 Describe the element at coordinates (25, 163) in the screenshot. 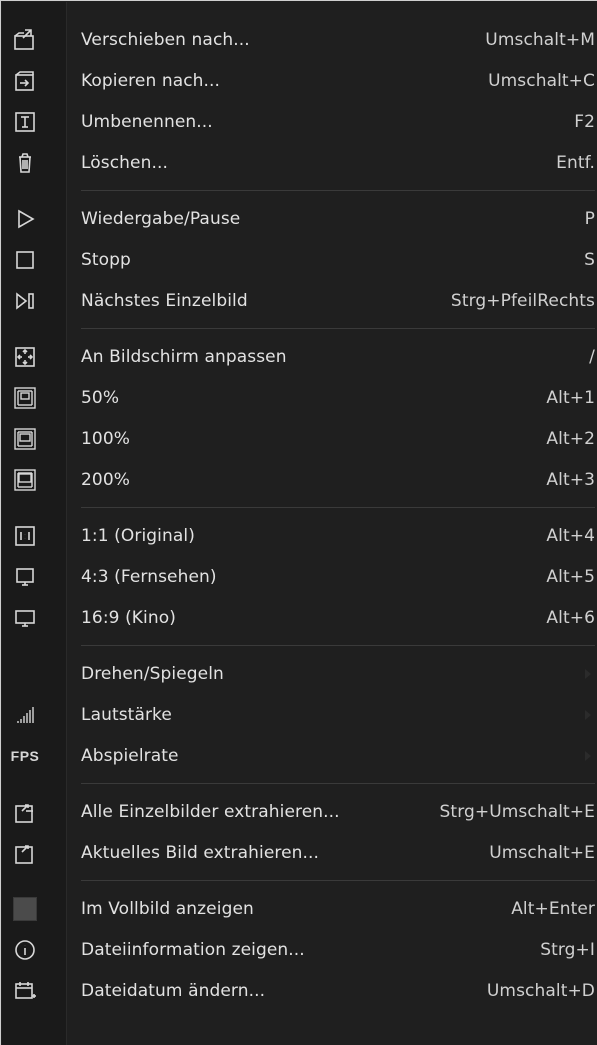

I see `delete-icon` at that location.